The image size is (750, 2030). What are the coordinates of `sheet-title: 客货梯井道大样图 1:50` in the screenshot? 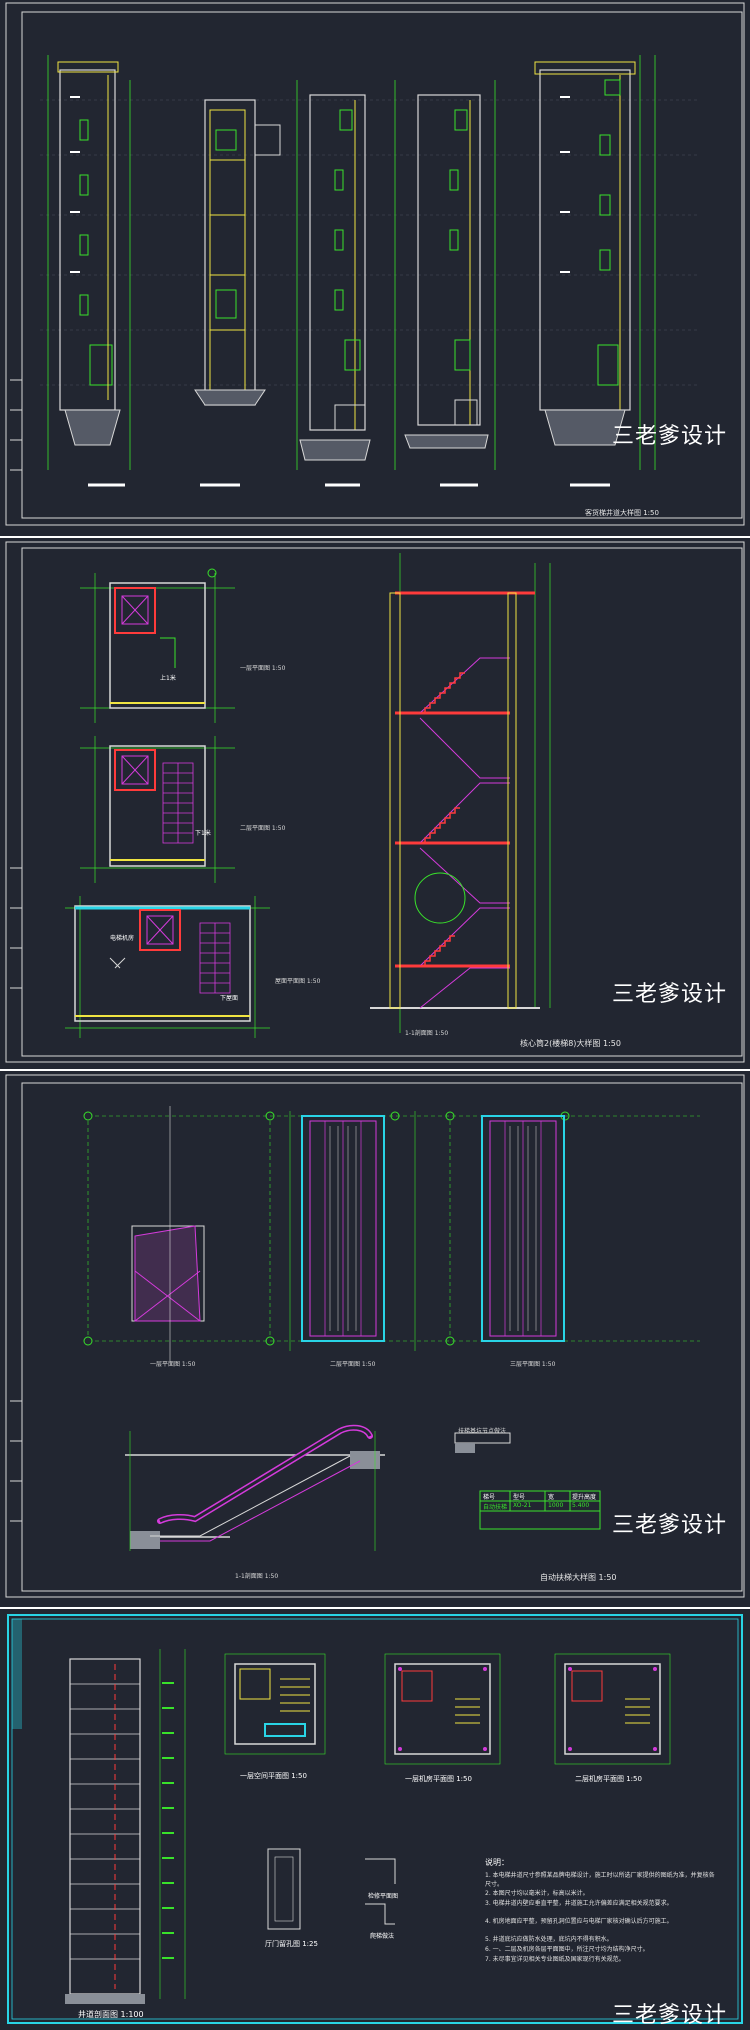 It's located at (622, 513).